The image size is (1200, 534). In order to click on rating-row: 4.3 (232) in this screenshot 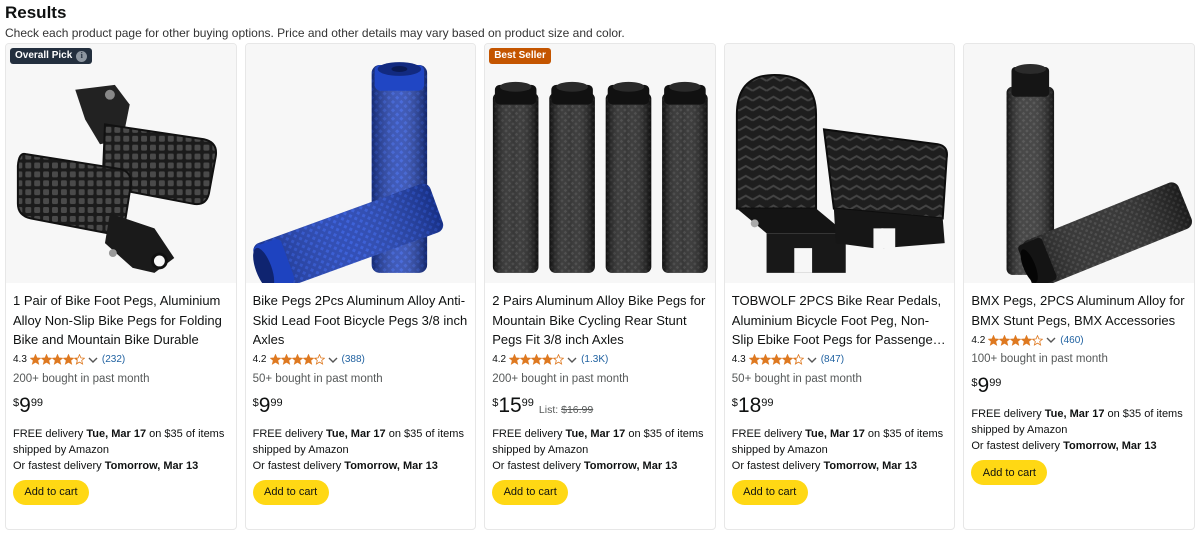, I will do `click(121, 360)`.